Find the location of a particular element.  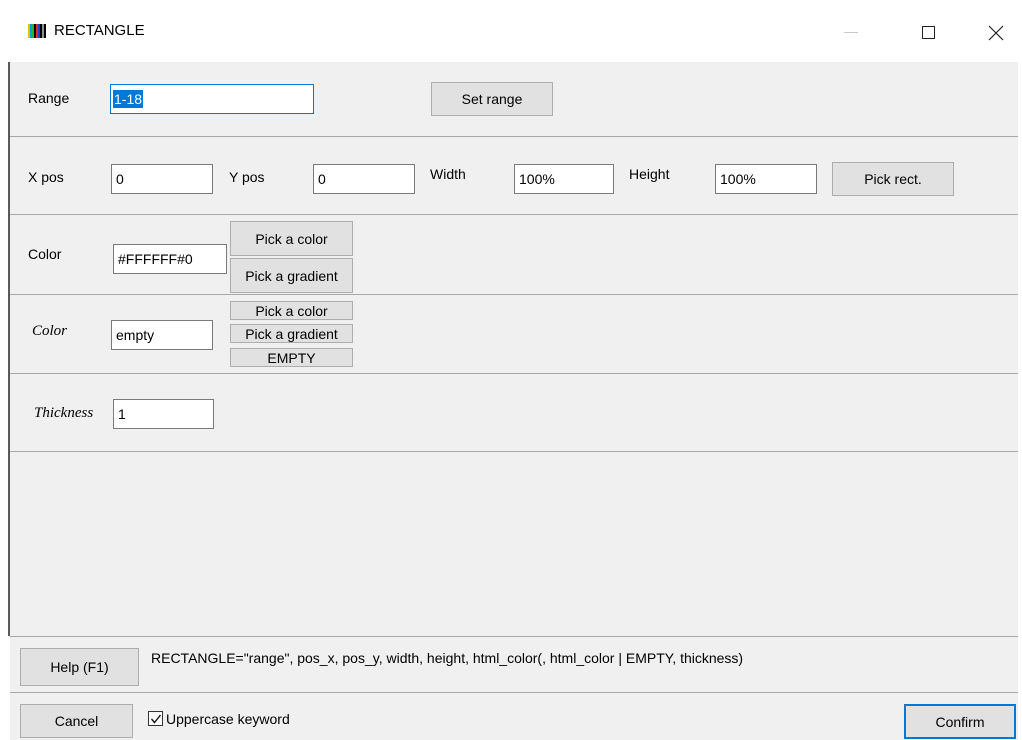

border-color-input is located at coordinates (162, 335).